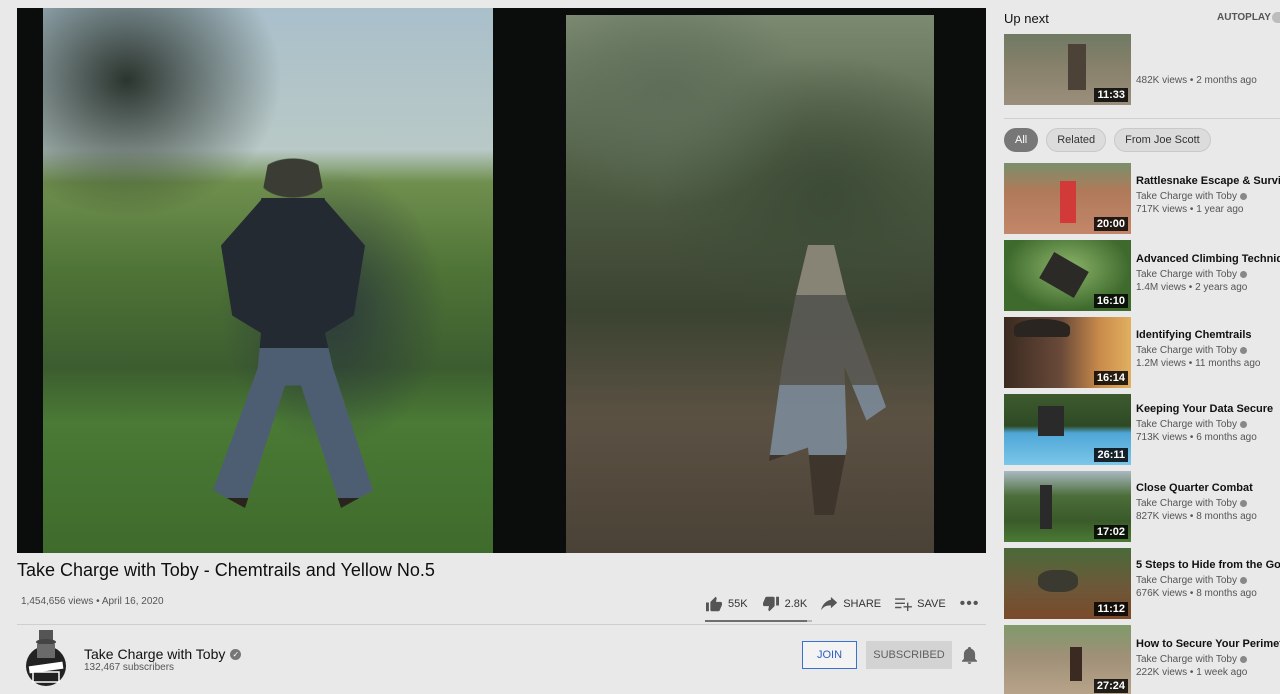  What do you see at coordinates (827, 380) in the screenshot?
I see `person-figure-right` at bounding box center [827, 380].